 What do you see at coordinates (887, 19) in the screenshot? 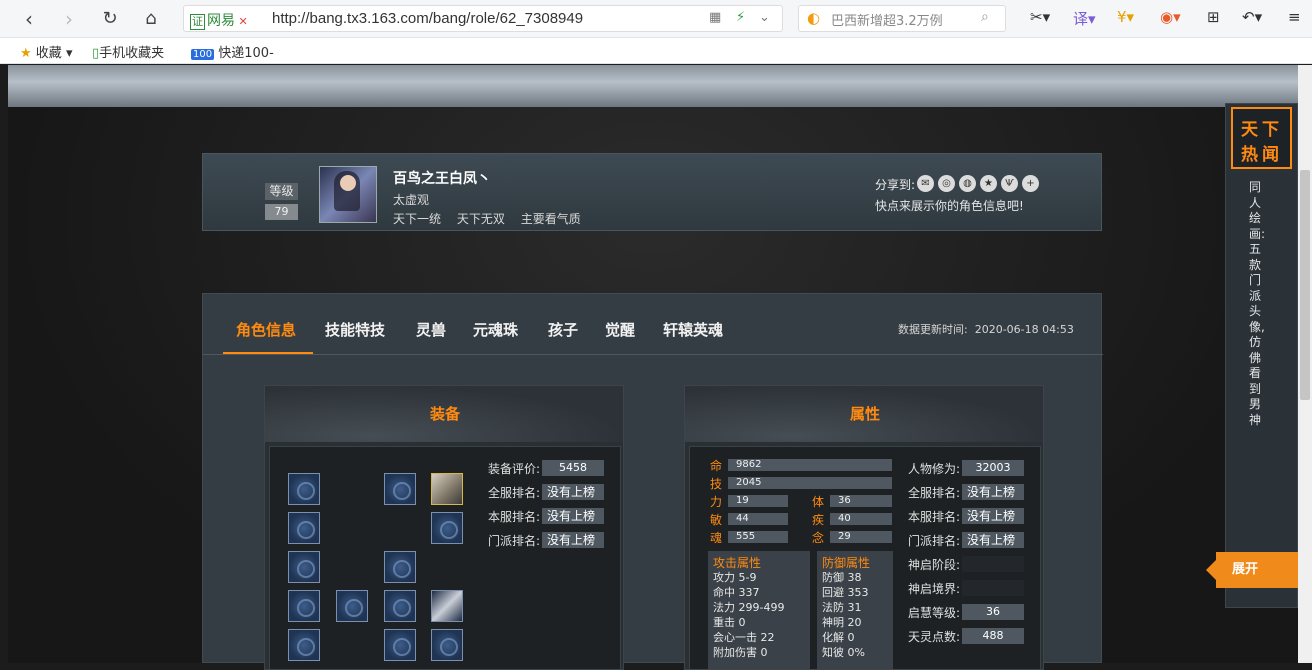
I see `search-input: 巴西新增超3.2万例` at bounding box center [887, 19].